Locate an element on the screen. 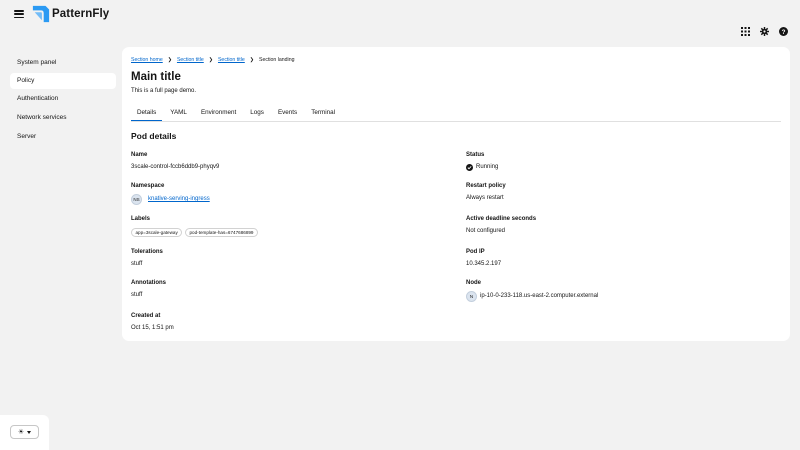 Image resolution: width=800 pixels, height=450 pixels. breadcrumb-current: Section landing is located at coordinates (277, 60).